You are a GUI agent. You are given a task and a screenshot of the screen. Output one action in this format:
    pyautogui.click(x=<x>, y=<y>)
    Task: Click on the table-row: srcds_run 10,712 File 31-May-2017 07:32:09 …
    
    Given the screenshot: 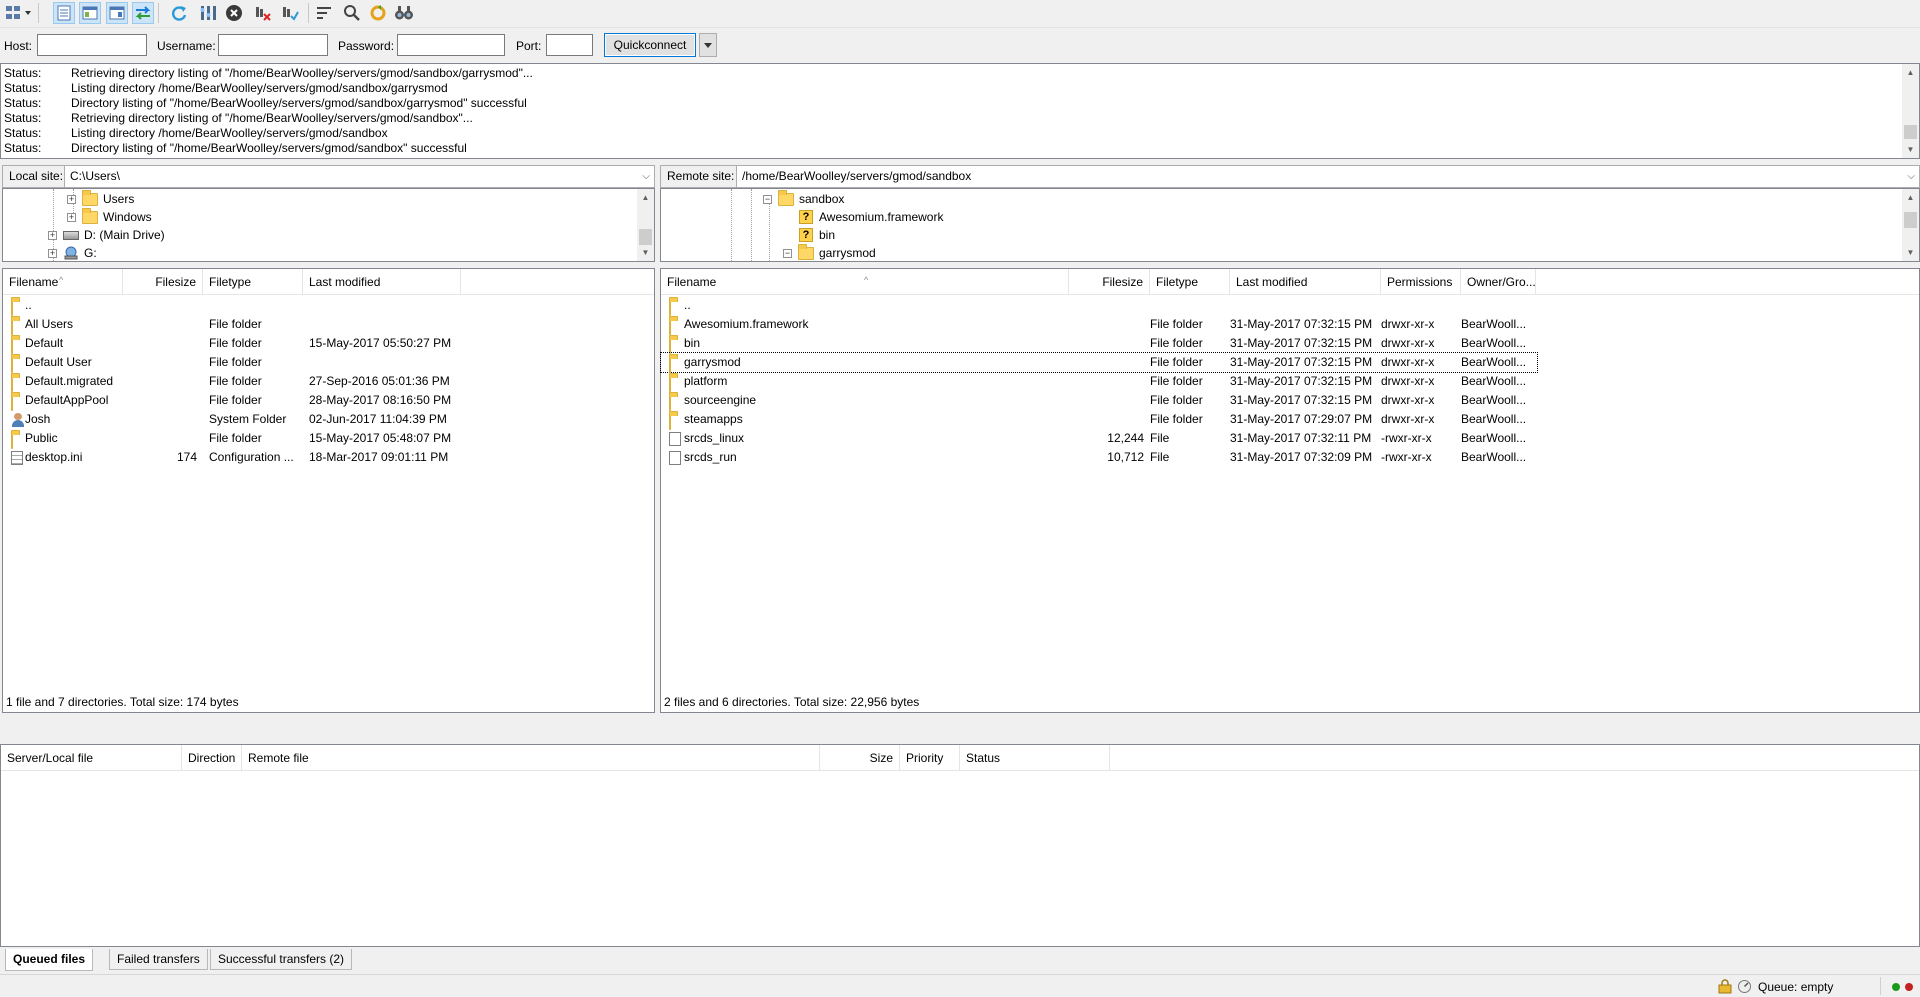 What is the action you would take?
    pyautogui.click(x=1099, y=457)
    